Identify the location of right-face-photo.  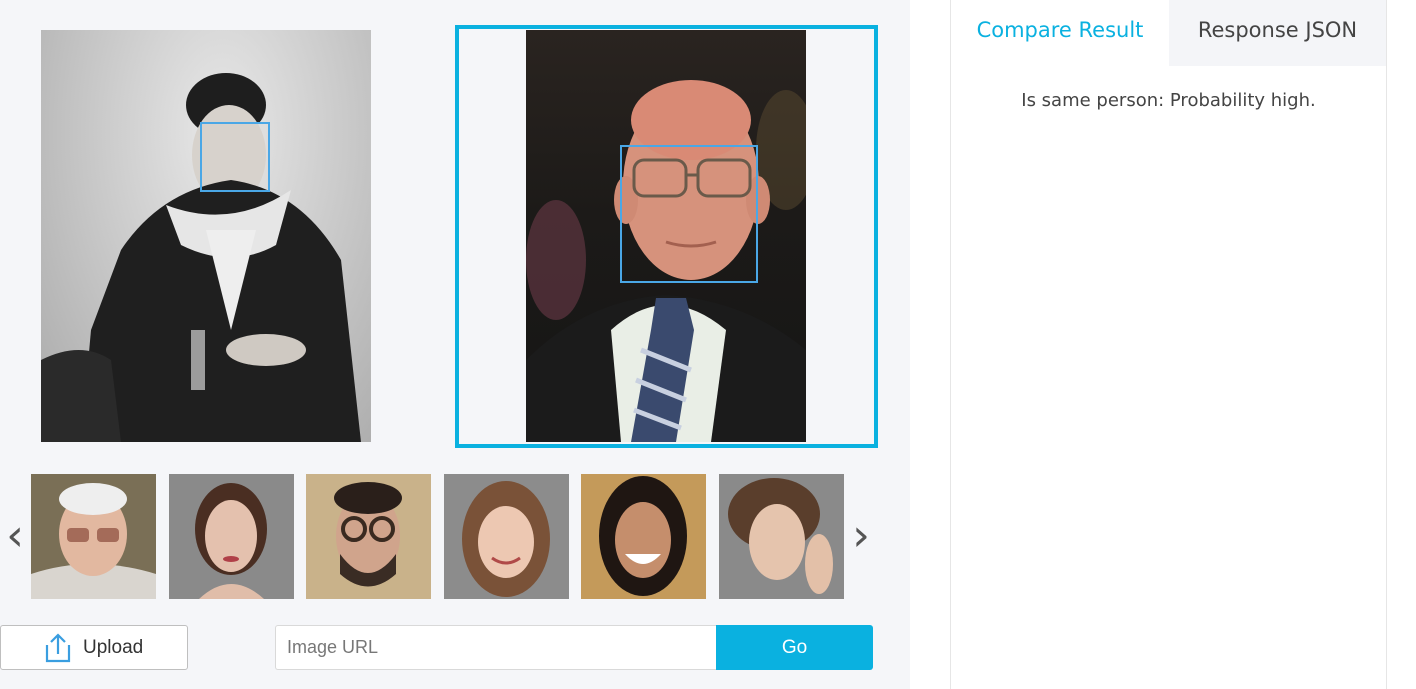
(666, 236).